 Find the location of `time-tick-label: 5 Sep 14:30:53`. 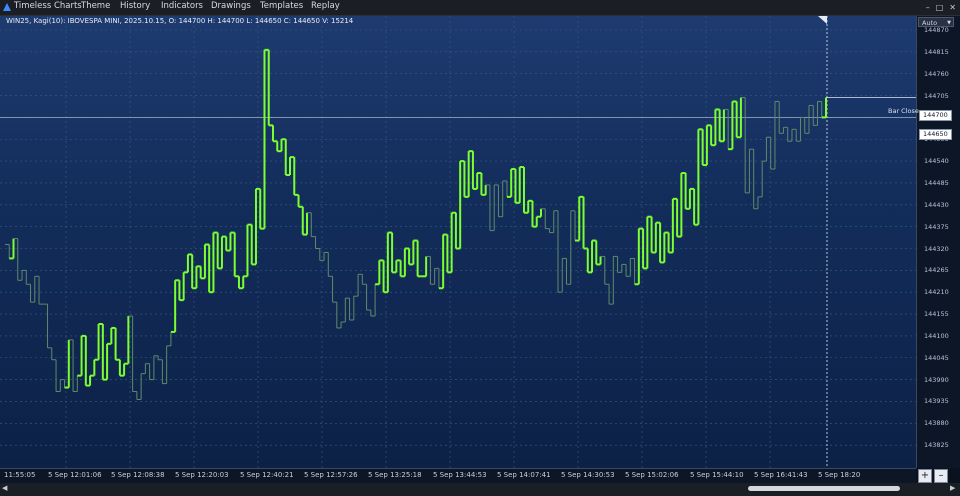

time-tick-label: 5 Sep 14:30:53 is located at coordinates (588, 475).